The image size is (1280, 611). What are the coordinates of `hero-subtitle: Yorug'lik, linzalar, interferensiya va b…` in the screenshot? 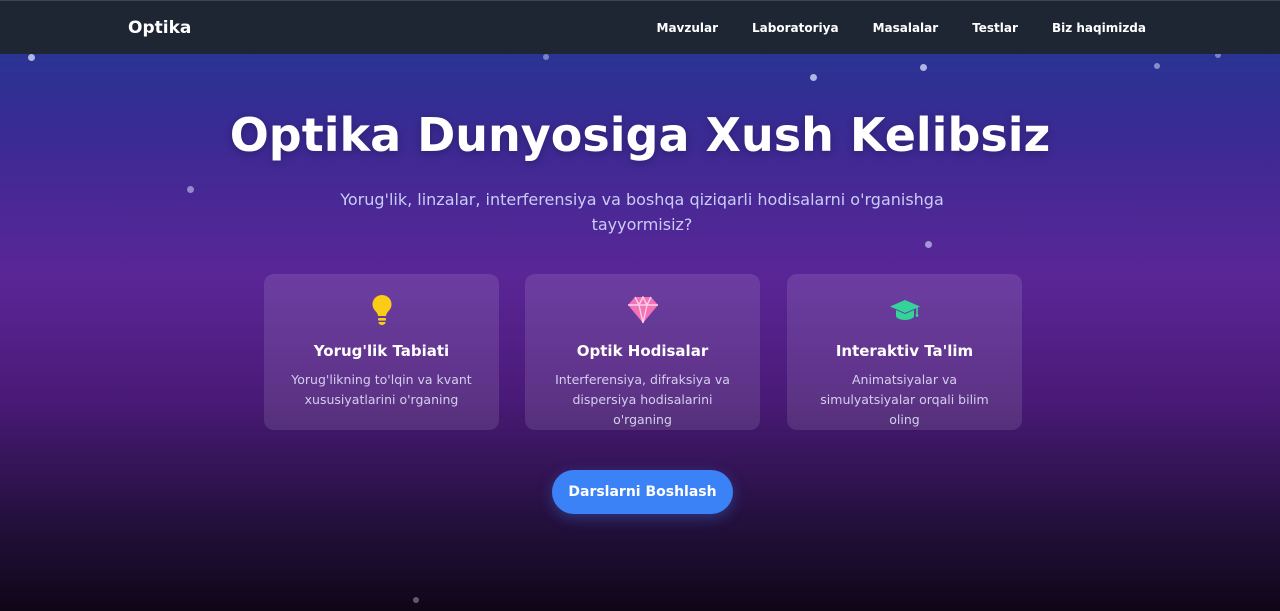 It's located at (642, 212).